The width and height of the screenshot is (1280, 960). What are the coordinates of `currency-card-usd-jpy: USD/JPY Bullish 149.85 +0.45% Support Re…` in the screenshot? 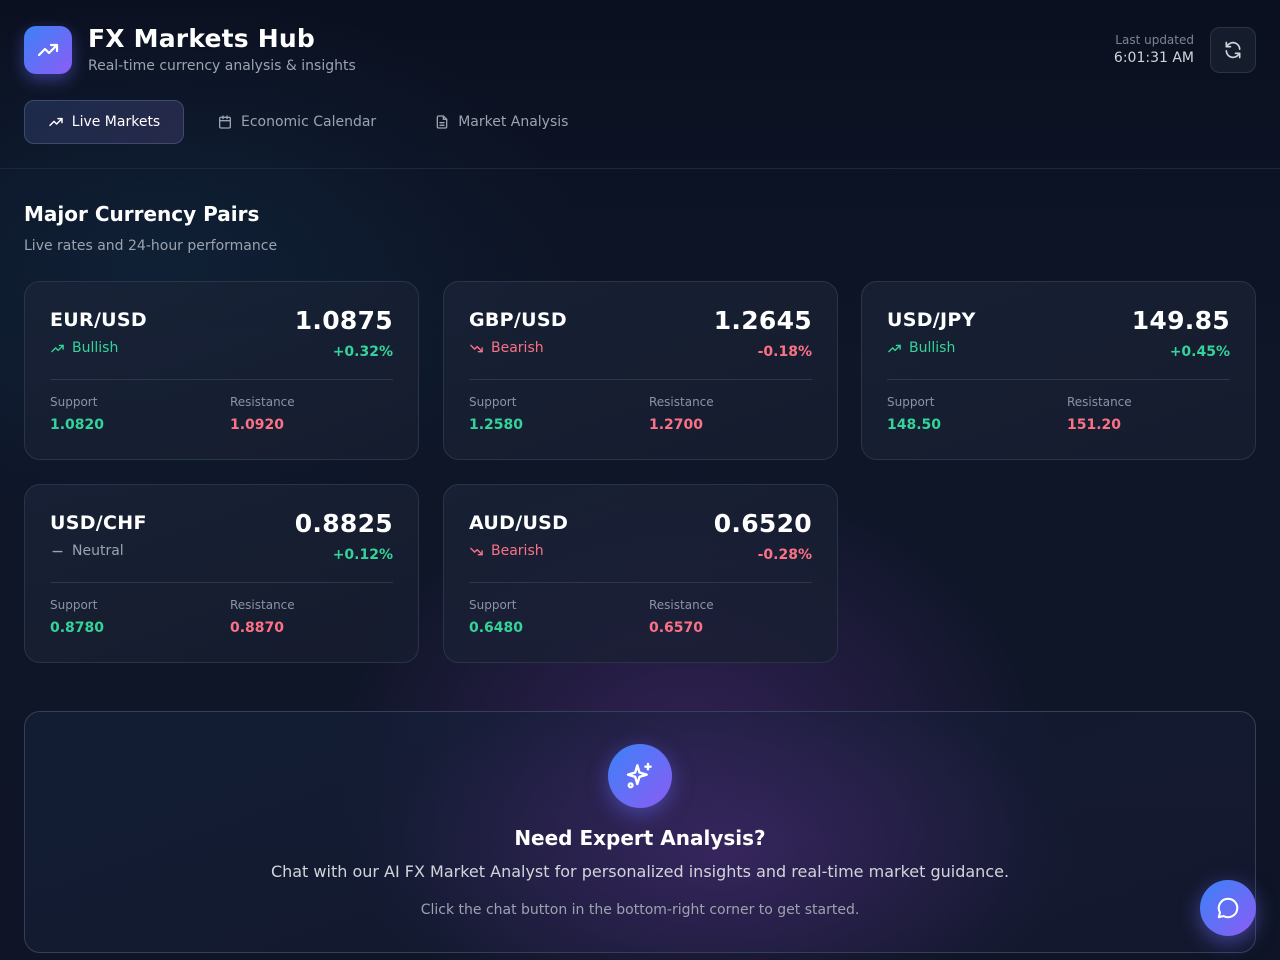 It's located at (1058, 370).